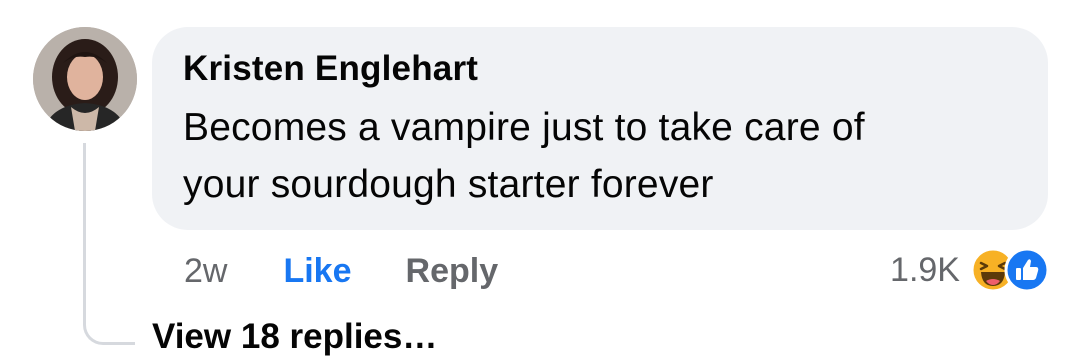  What do you see at coordinates (109, 244) in the screenshot?
I see `thread-connector-line` at bounding box center [109, 244].